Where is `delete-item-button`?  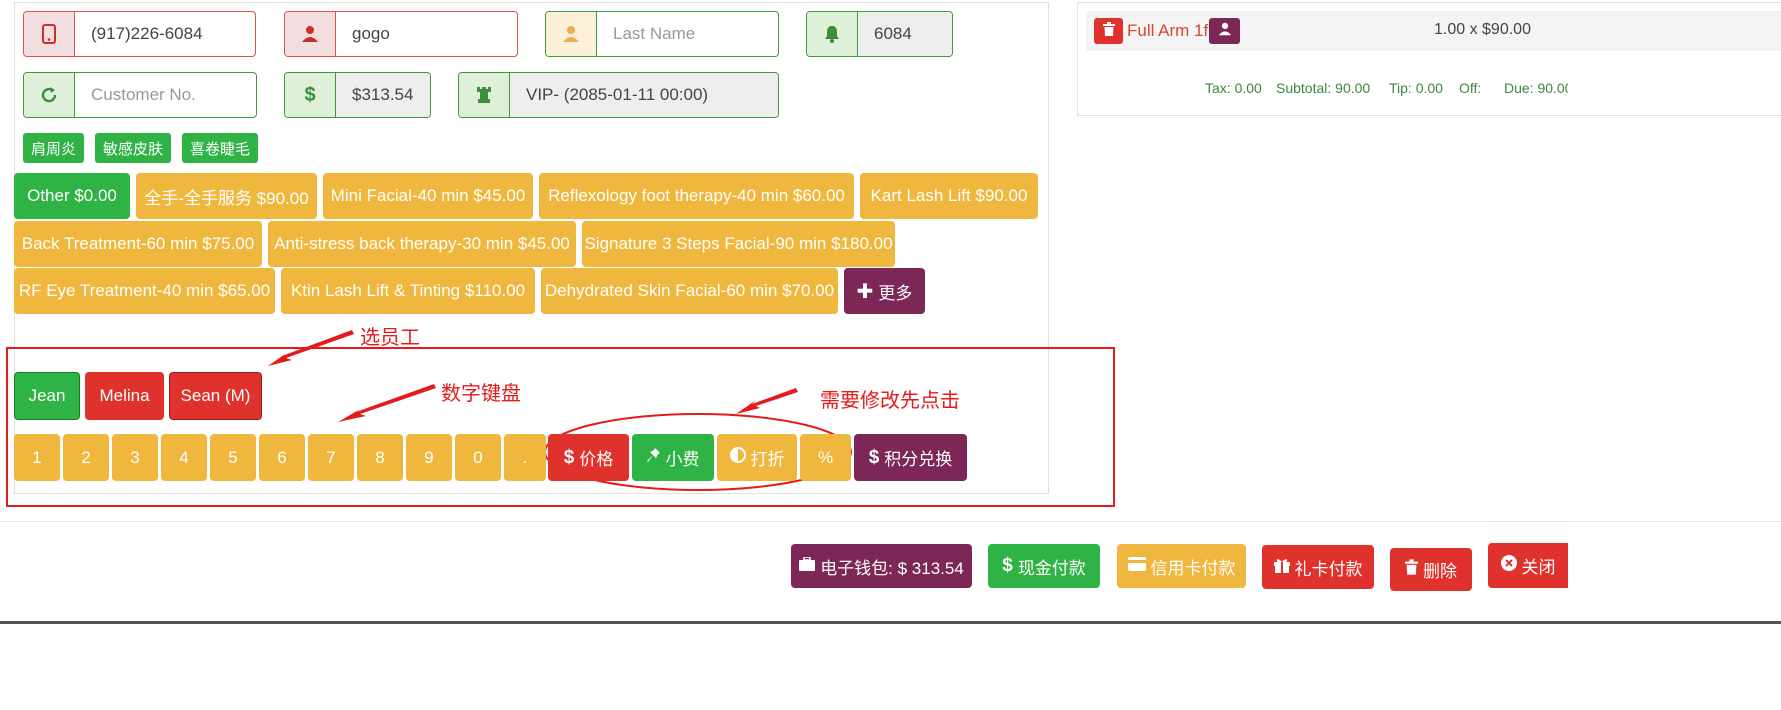 delete-item-button is located at coordinates (1108, 31).